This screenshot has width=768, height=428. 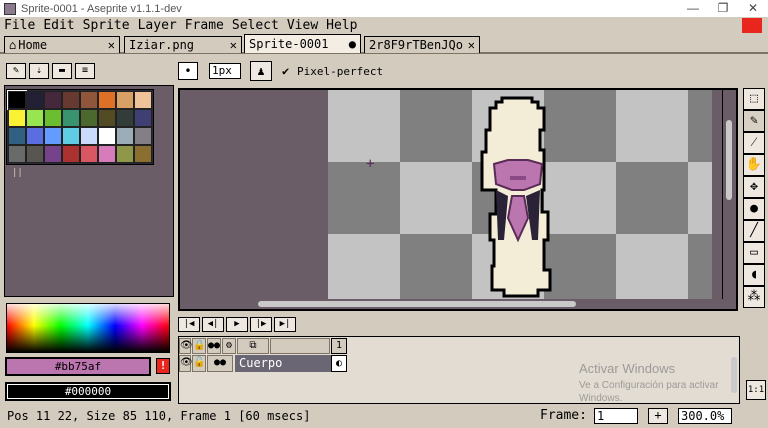 I want to click on frame-input: 1, so click(x=616, y=416).